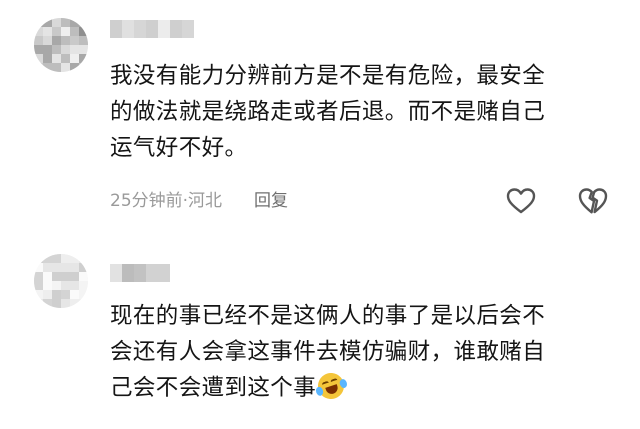 Image resolution: width=640 pixels, height=429 pixels. I want to click on broken-heart-icon, so click(593, 201).